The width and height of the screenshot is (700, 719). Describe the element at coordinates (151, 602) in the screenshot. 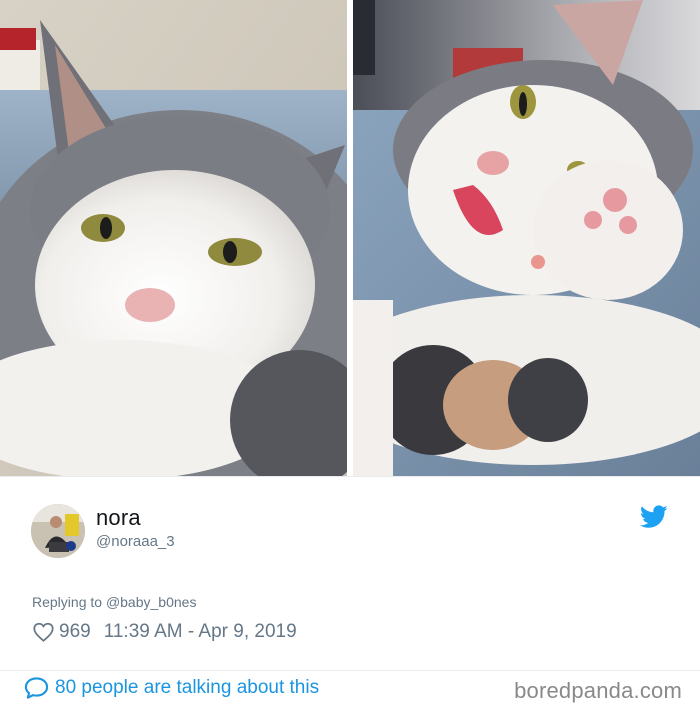

I see `reply-user-link: @baby_b0nes` at that location.